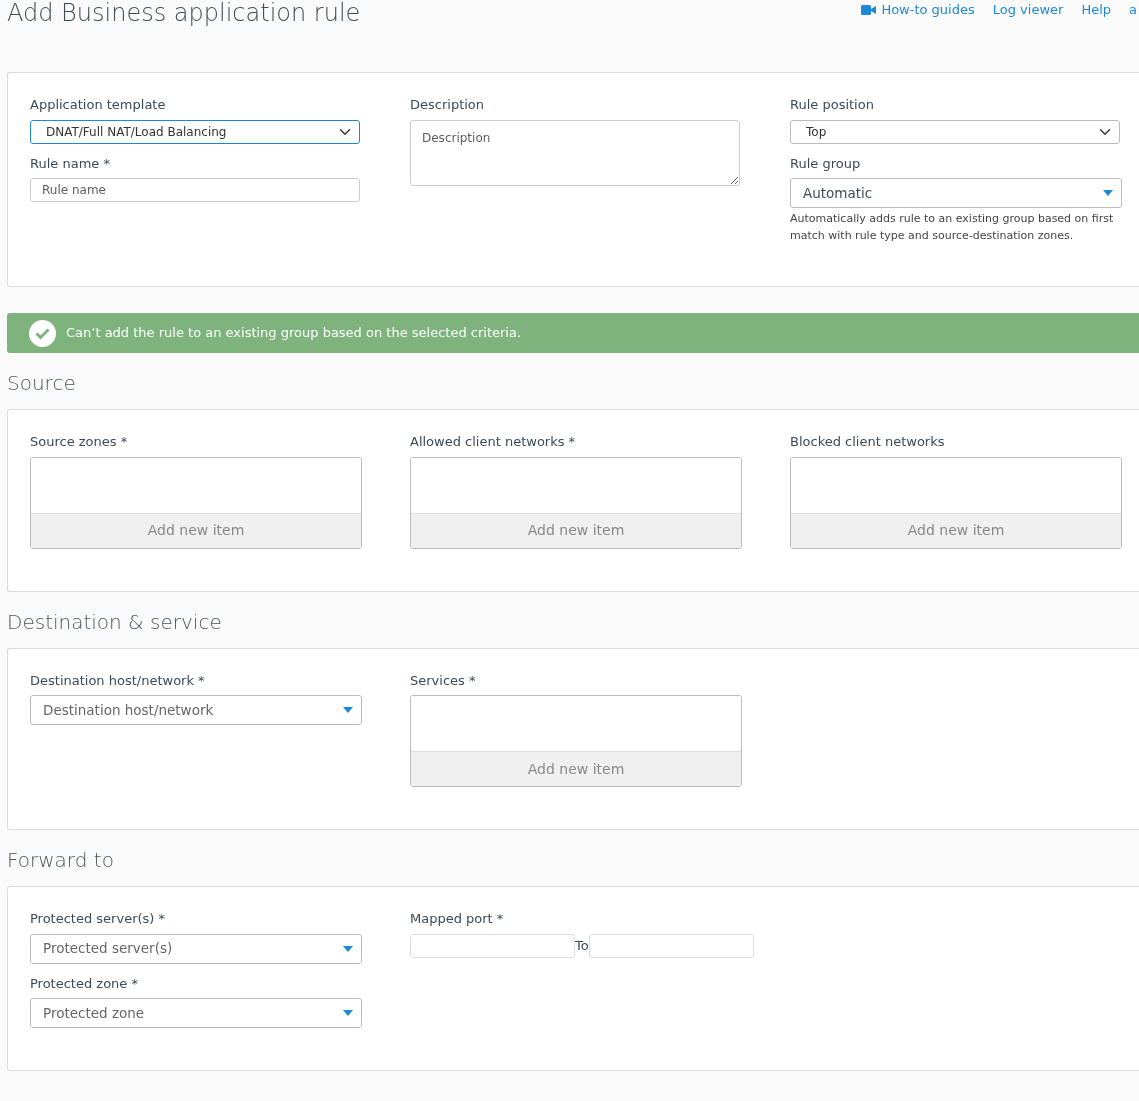 This screenshot has height=1101, width=1139. I want to click on page-title: Add Business application rule, so click(184, 13).